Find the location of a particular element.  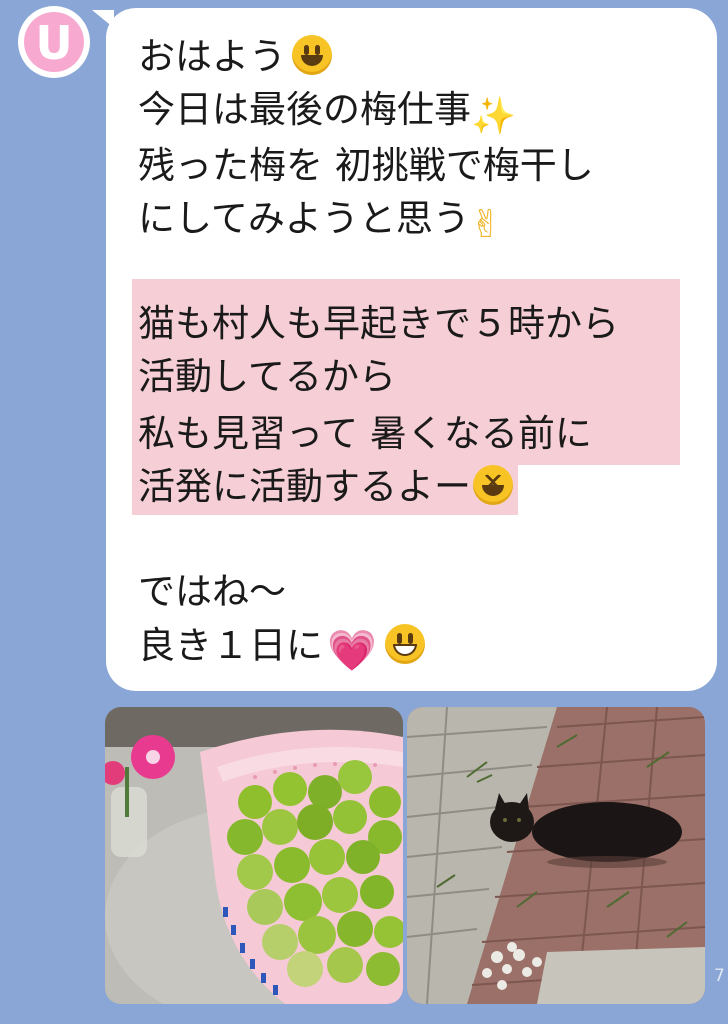

grinning-face-icon is located at coordinates (404, 644).